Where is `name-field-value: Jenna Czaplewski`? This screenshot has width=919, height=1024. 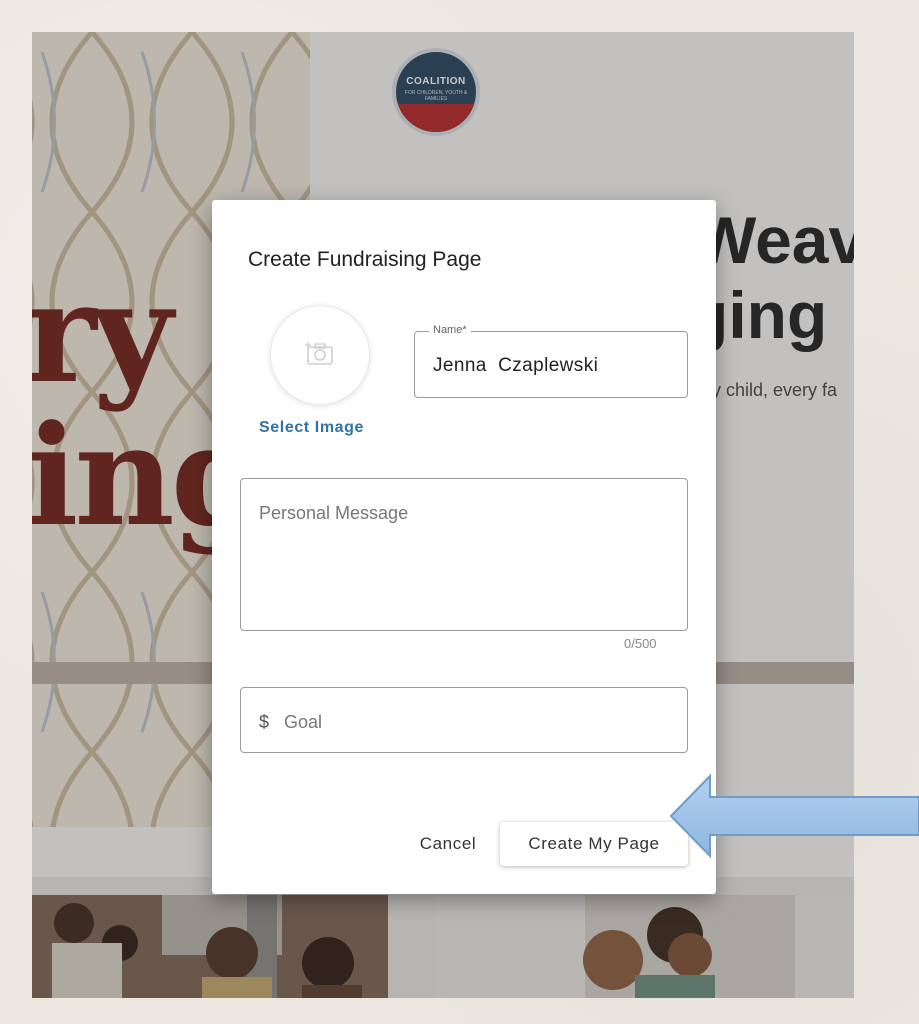 name-field-value: Jenna Czaplewski is located at coordinates (515, 366).